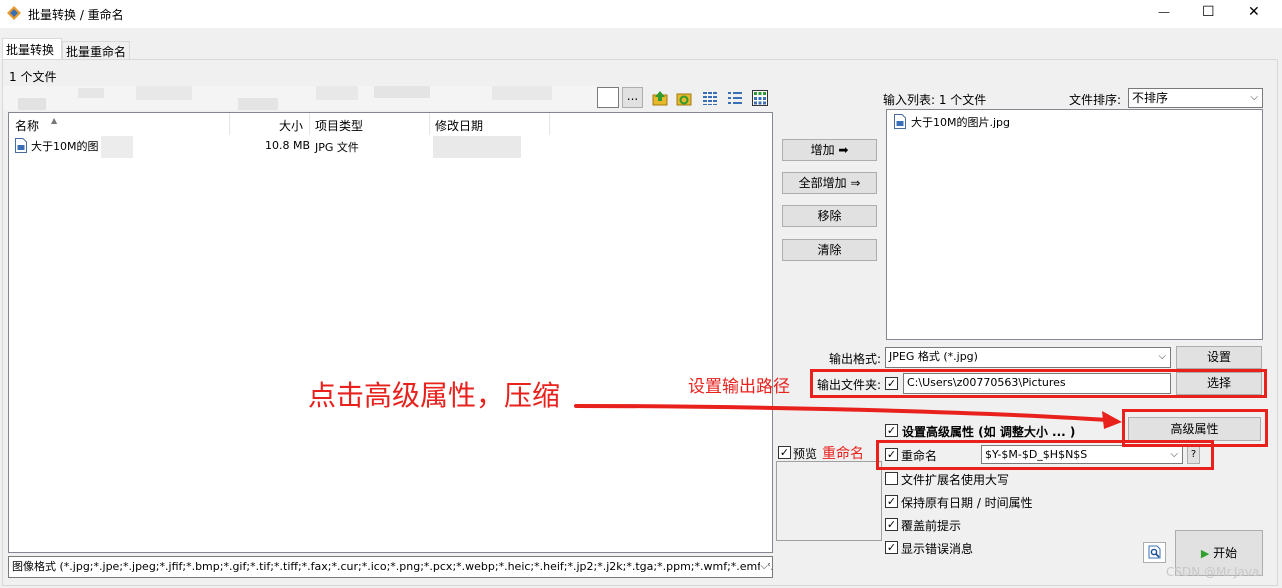  Describe the element at coordinates (931, 526) in the screenshot. I see `overwrite-prompt-label: 覆盖前提示` at that location.